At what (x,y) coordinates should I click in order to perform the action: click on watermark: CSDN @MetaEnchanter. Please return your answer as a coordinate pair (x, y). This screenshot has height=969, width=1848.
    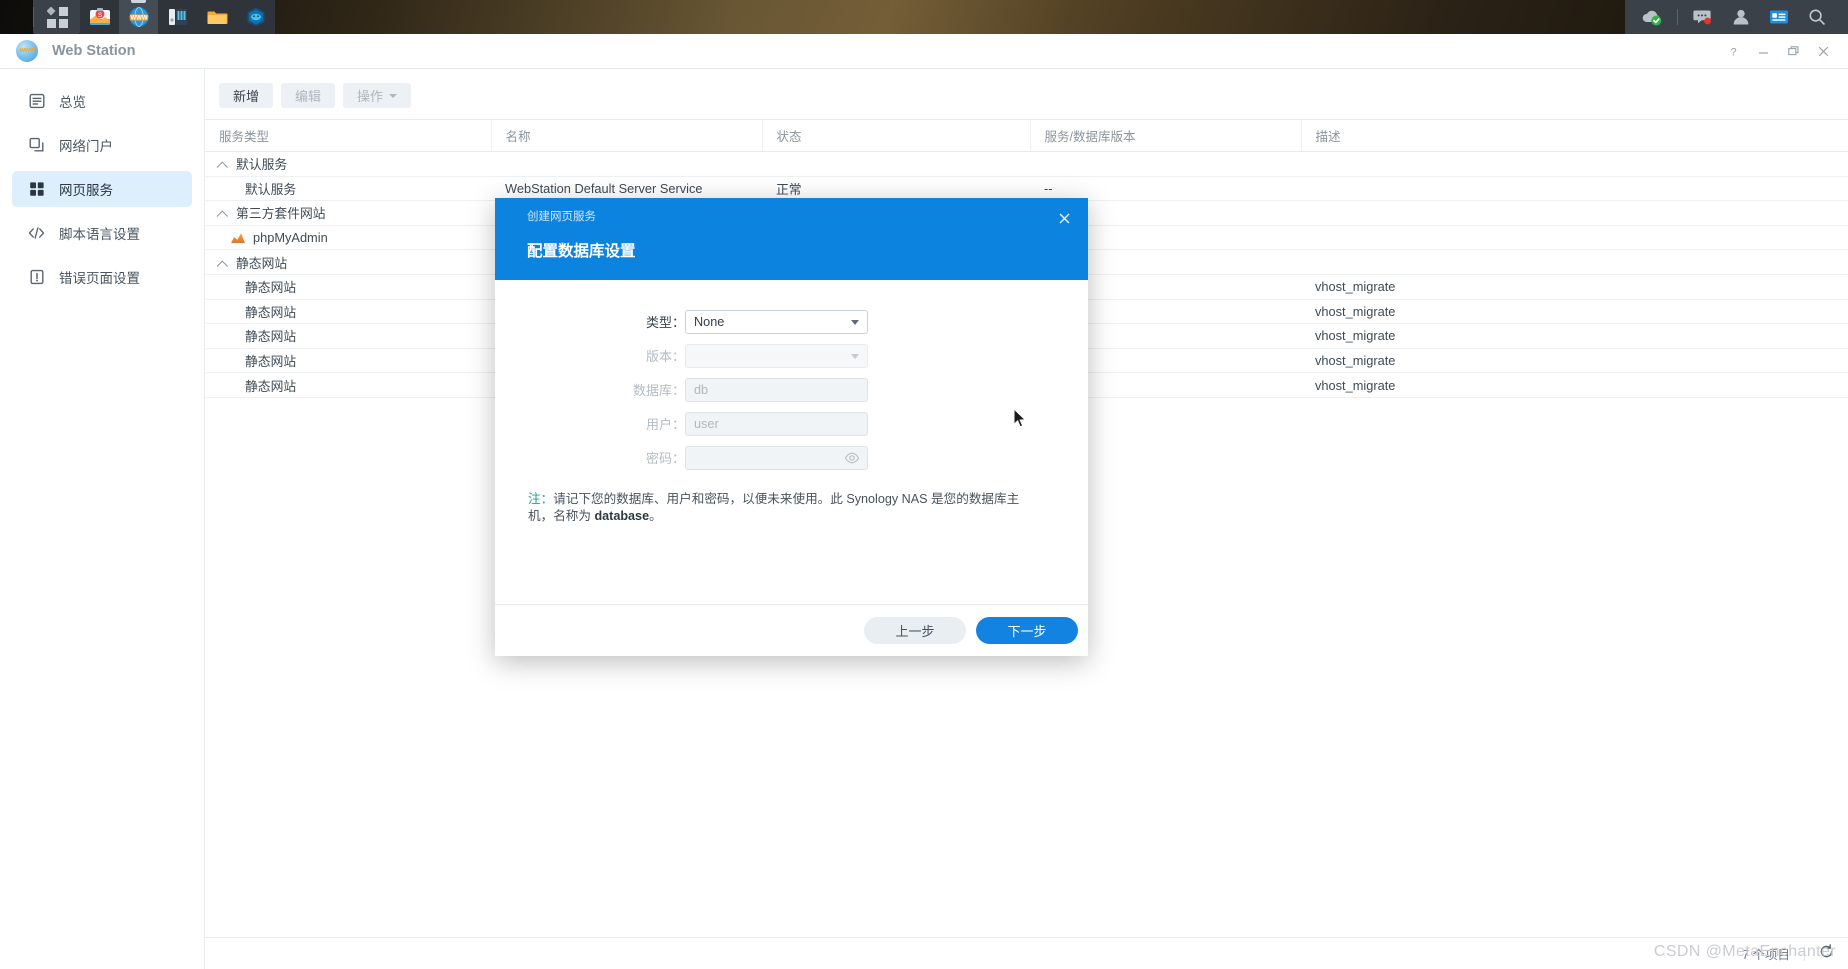
    Looking at the image, I should click on (1744, 951).